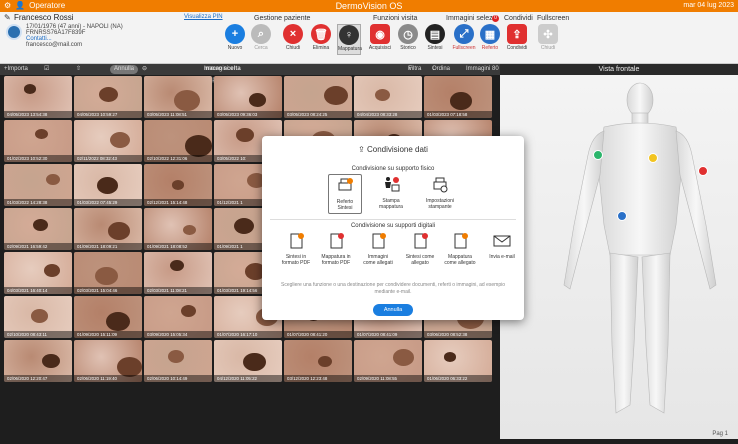  I want to click on close-fullscreen-button: ✣ Chiudi, so click(548, 37).